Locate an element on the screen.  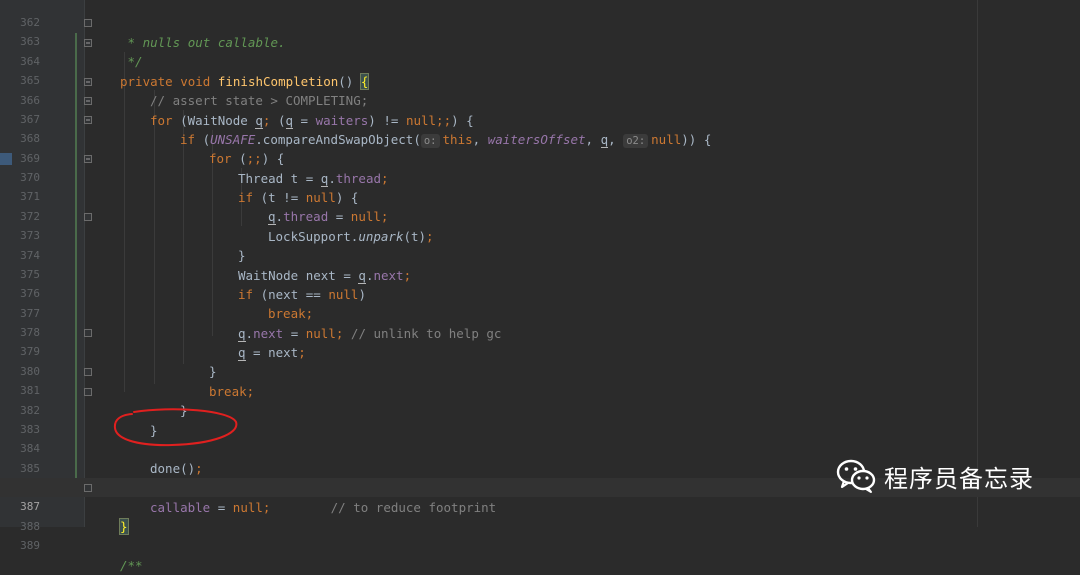
code-line: 378 q = next; is located at coordinates (540, 332).